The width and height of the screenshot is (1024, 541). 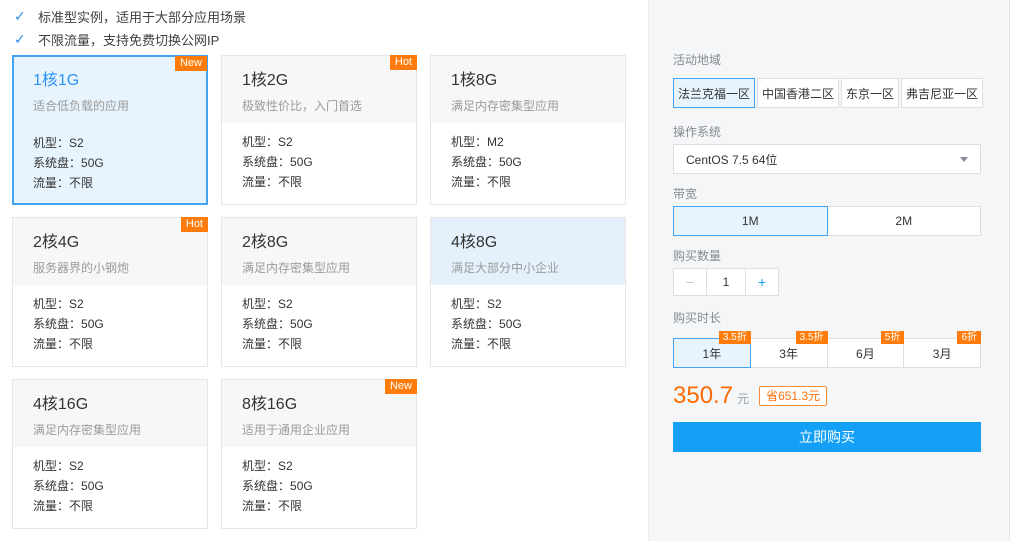 I want to click on duration-options: 3.5折 1年 3.5折 3年 5折 6月 6折 3月, so click(x=827, y=349).